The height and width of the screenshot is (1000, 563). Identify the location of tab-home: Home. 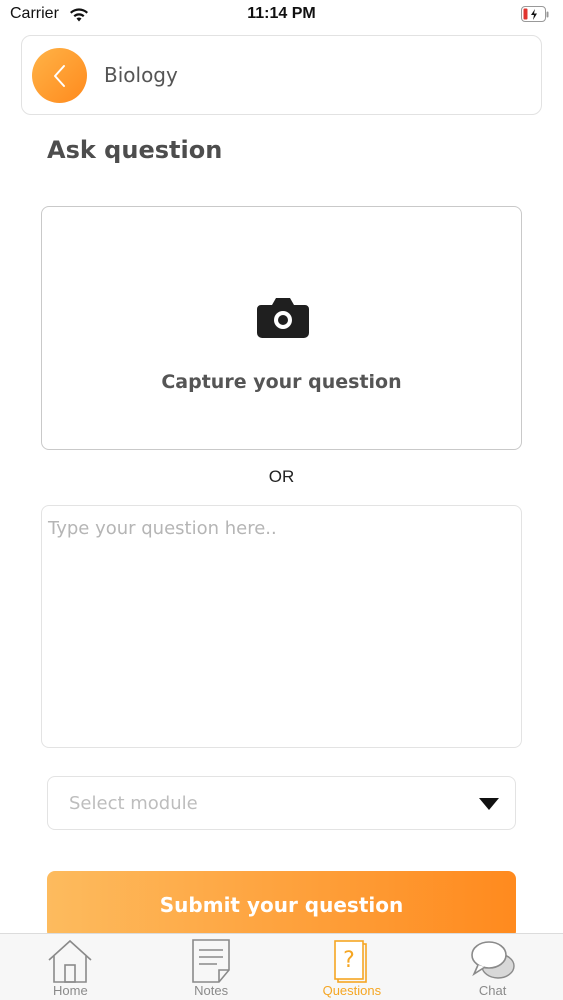
(70, 967).